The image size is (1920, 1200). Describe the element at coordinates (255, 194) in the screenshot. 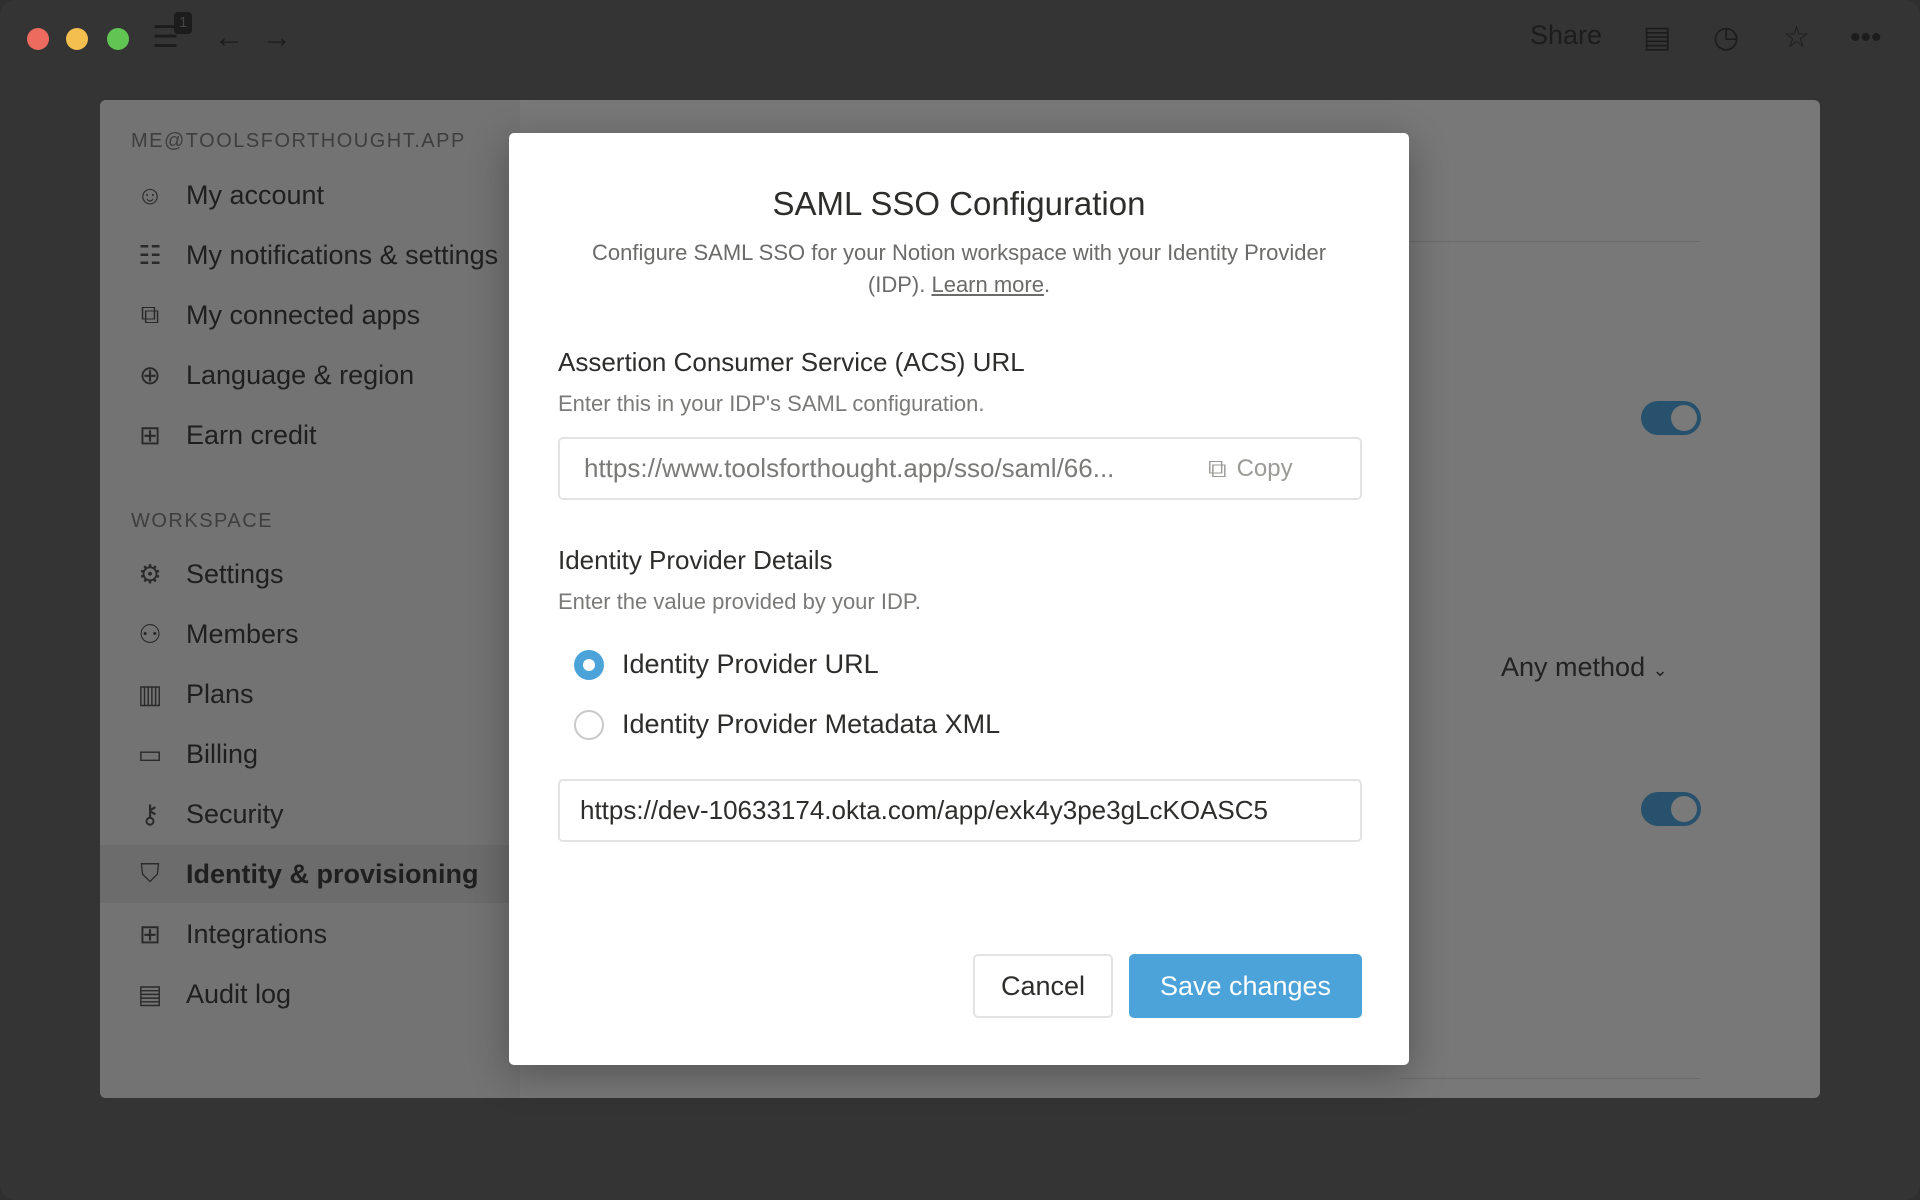

I see `sidebar-item-label: My account` at that location.